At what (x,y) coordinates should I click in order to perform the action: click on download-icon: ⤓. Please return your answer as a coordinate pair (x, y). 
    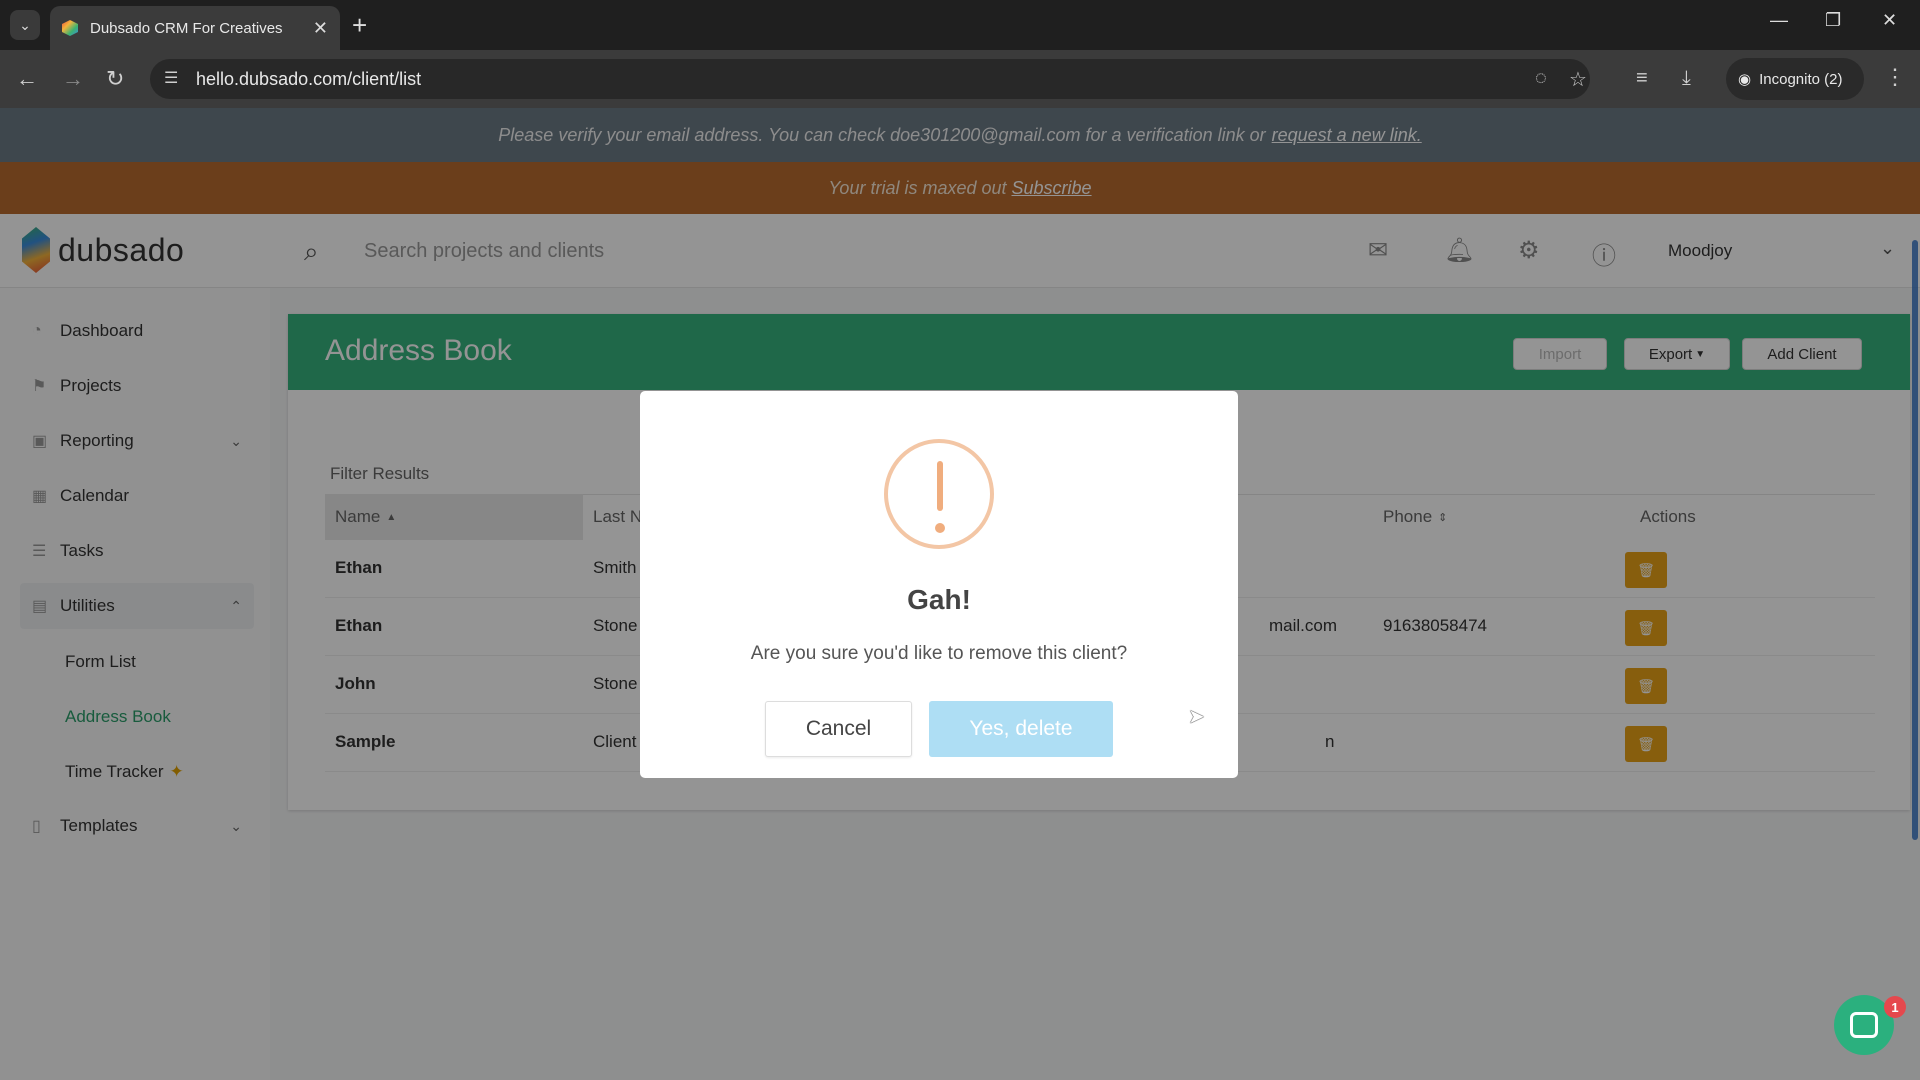
    Looking at the image, I should click on (1686, 78).